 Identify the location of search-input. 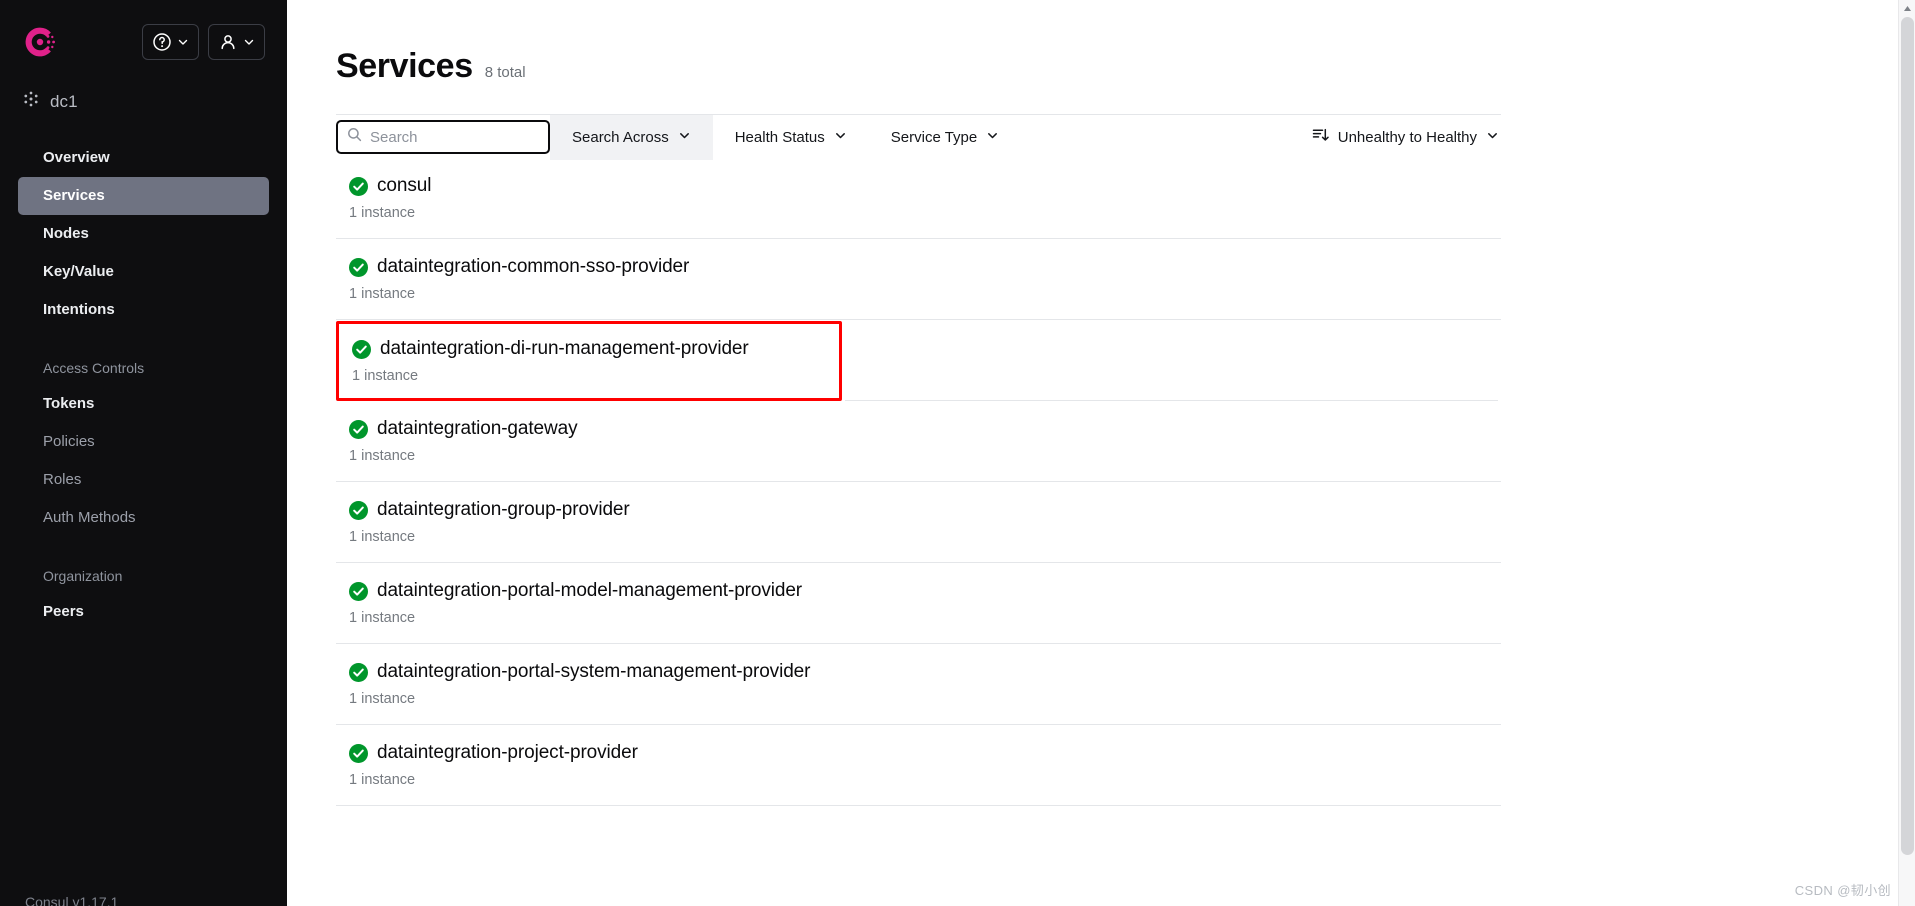
(454, 137).